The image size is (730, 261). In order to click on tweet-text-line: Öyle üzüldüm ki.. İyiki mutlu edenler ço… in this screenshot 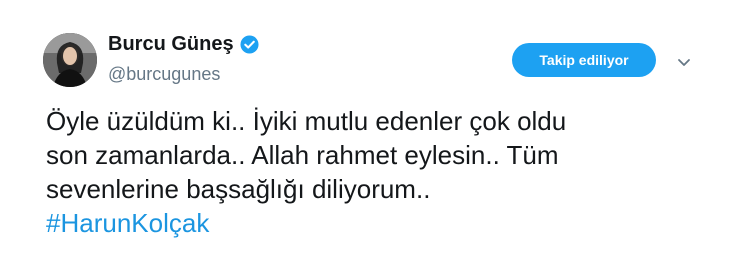, I will do `click(306, 121)`.